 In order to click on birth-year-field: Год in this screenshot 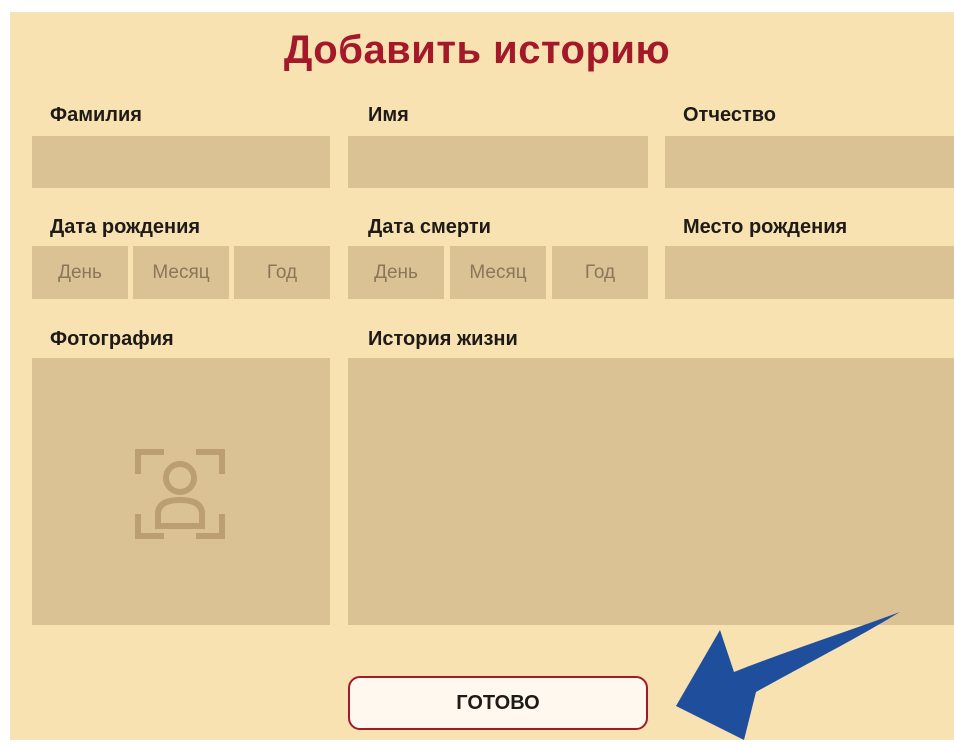, I will do `click(282, 272)`.